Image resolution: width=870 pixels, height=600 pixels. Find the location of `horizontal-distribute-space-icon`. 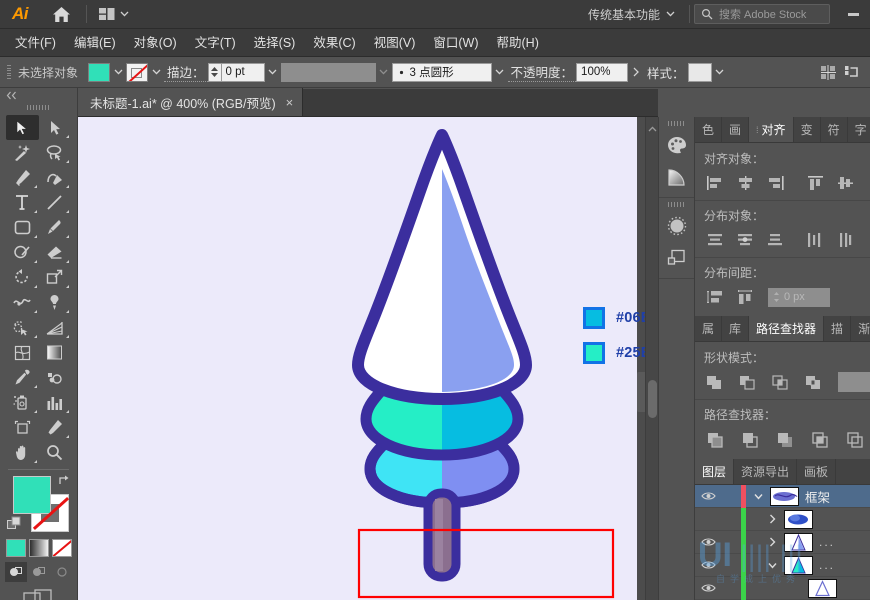

horizontal-distribute-space-icon is located at coordinates (745, 297).